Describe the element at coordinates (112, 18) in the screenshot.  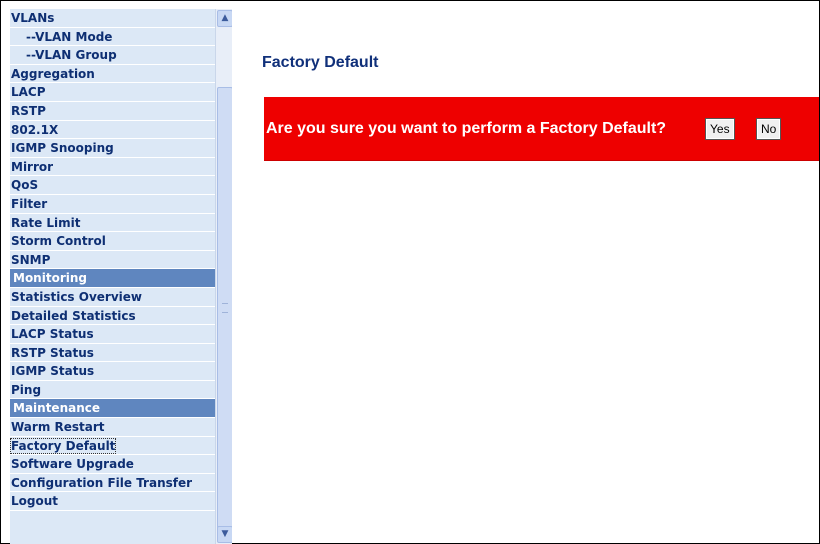
I see `sidebar-item-vlans: VLANs` at that location.